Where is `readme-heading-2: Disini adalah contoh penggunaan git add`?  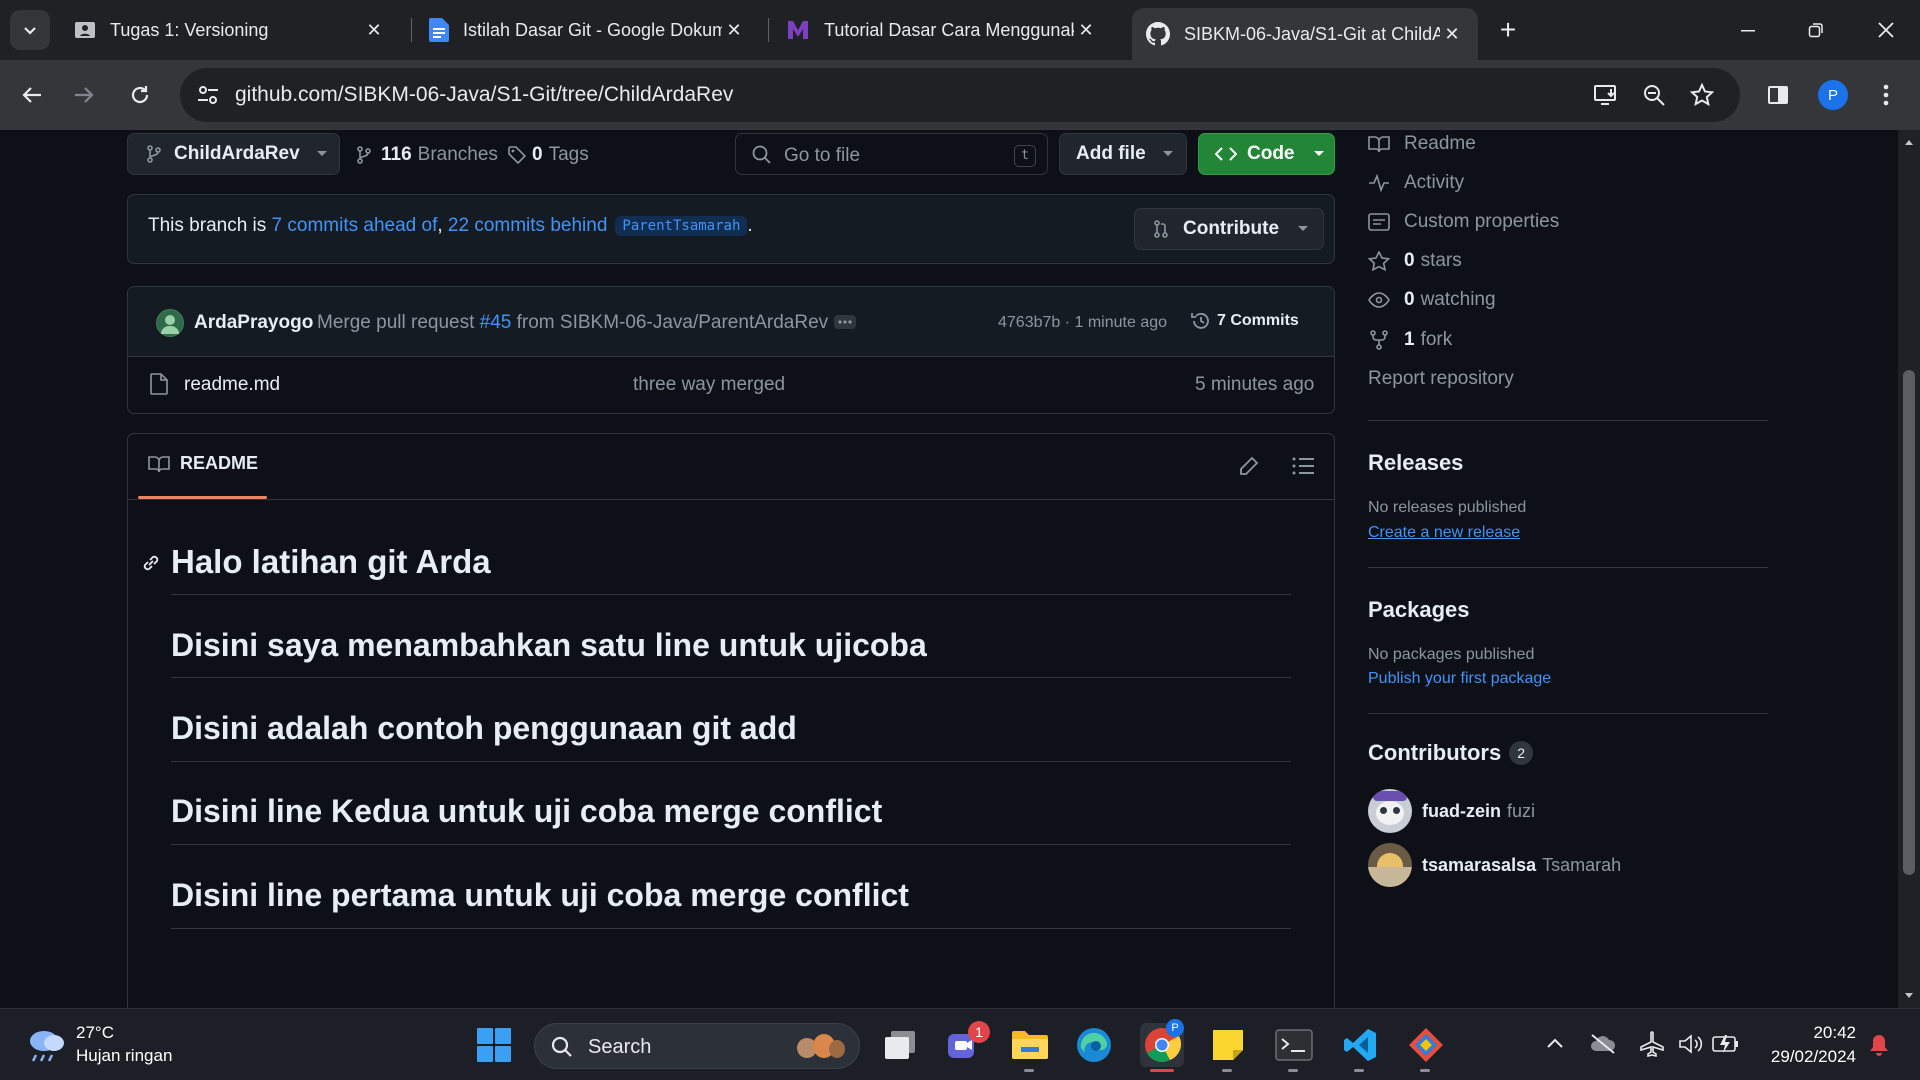
readme-heading-2: Disini adalah contoh penggunaan git add is located at coordinates (484, 728).